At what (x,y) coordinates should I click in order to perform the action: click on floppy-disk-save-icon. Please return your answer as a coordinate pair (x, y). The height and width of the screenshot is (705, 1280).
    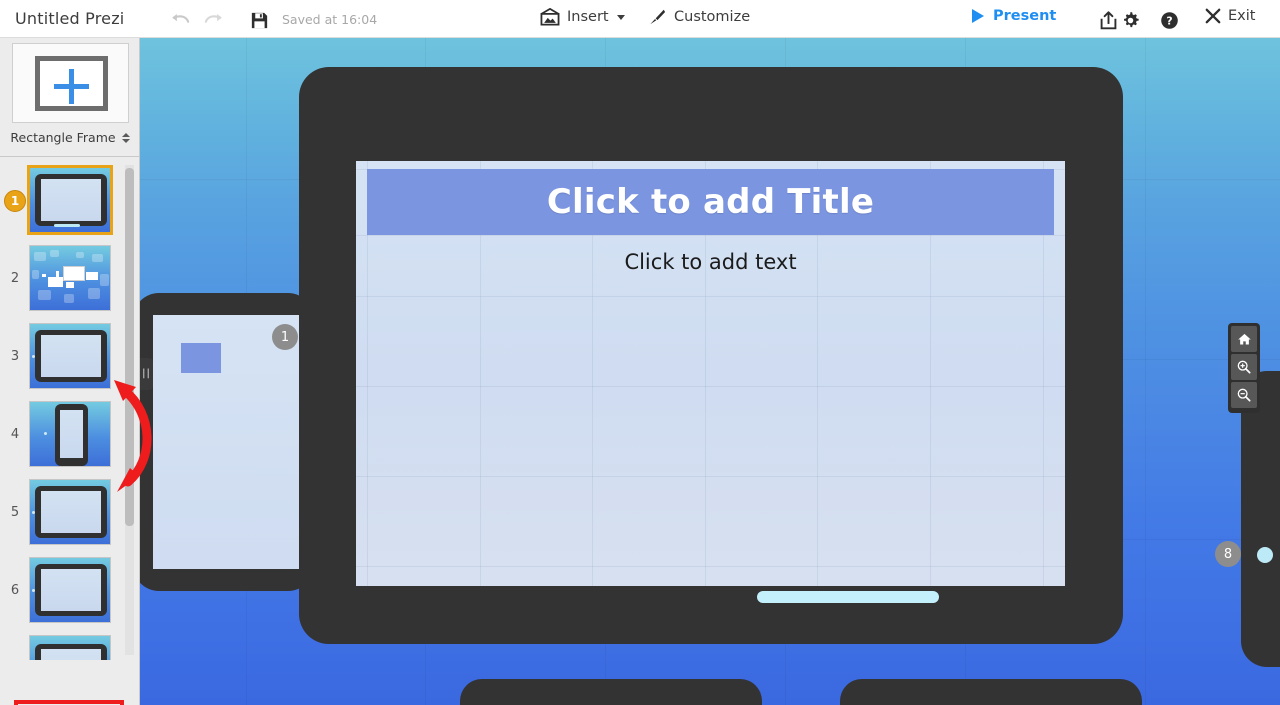
    Looking at the image, I should click on (259, 20).